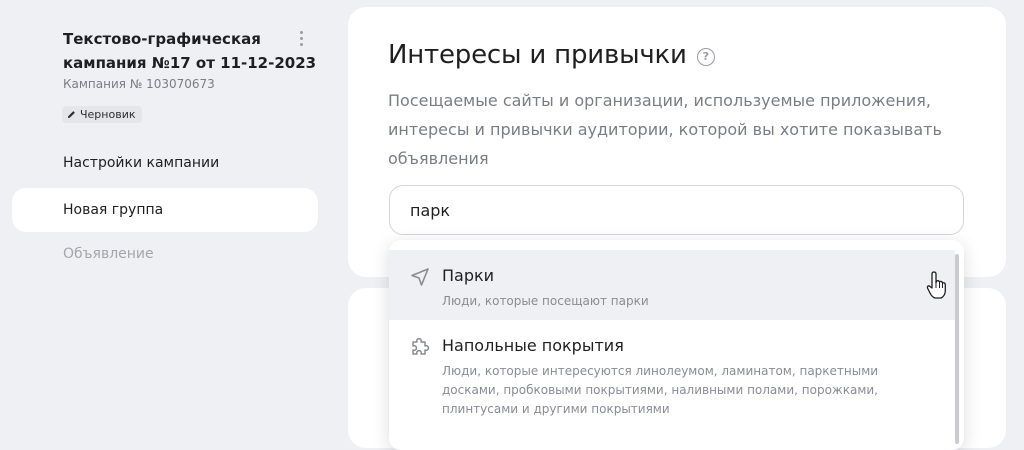 The height and width of the screenshot is (450, 1024). Describe the element at coordinates (421, 346) in the screenshot. I see `puzzle-icon` at that location.